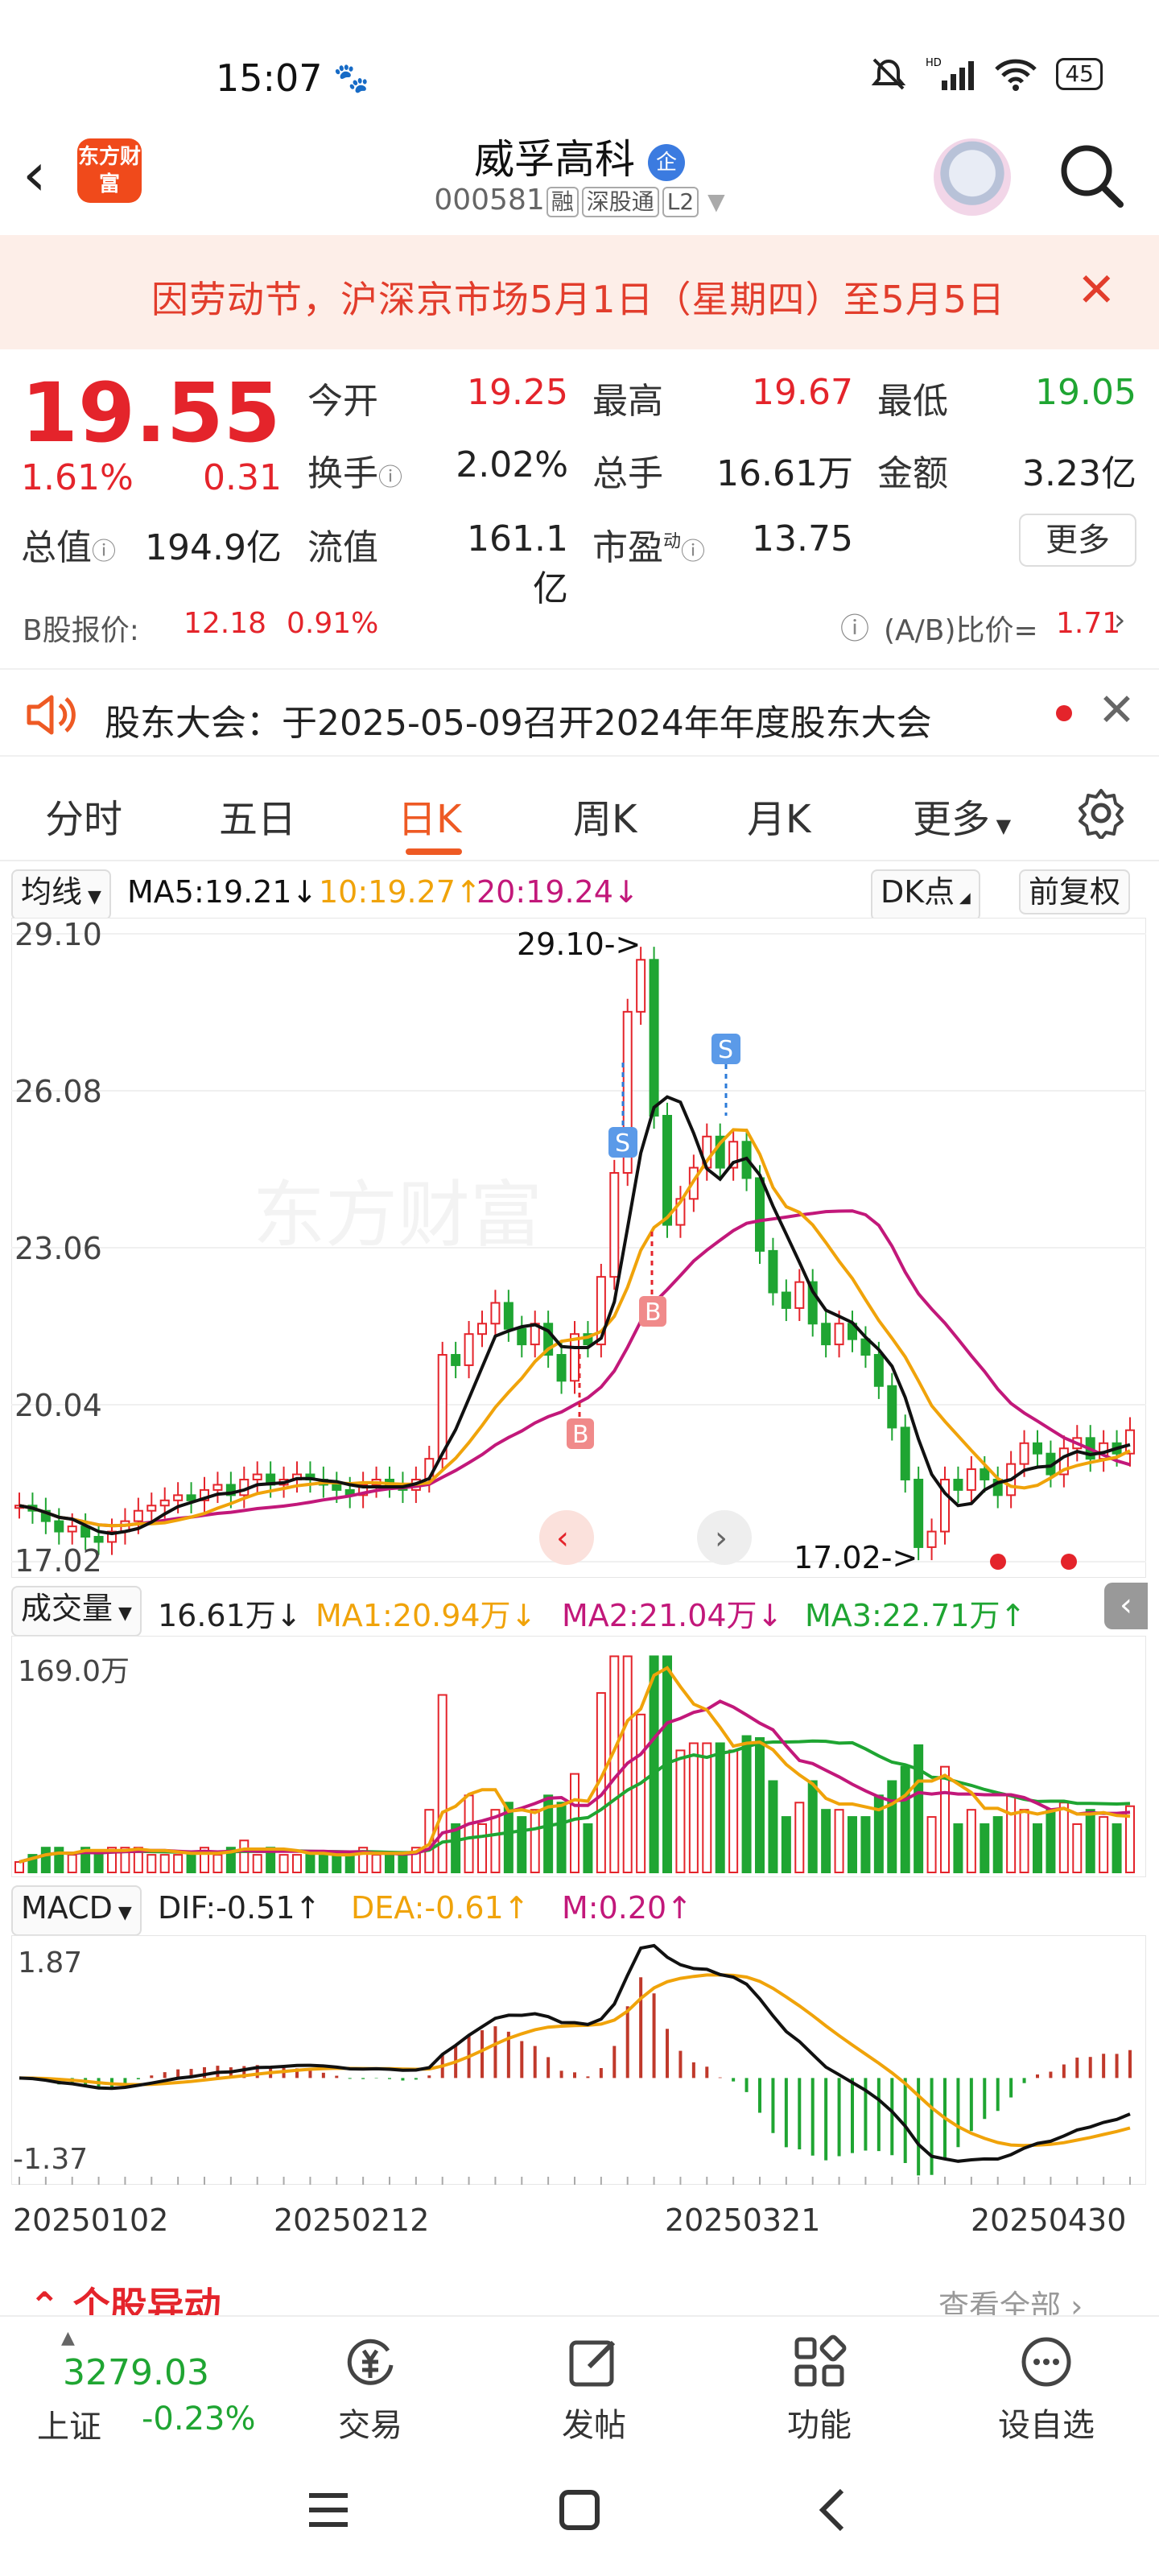 Image resolution: width=1159 pixels, height=2576 pixels. What do you see at coordinates (61, 894) in the screenshot?
I see `ma-selector: 均线 ▼` at bounding box center [61, 894].